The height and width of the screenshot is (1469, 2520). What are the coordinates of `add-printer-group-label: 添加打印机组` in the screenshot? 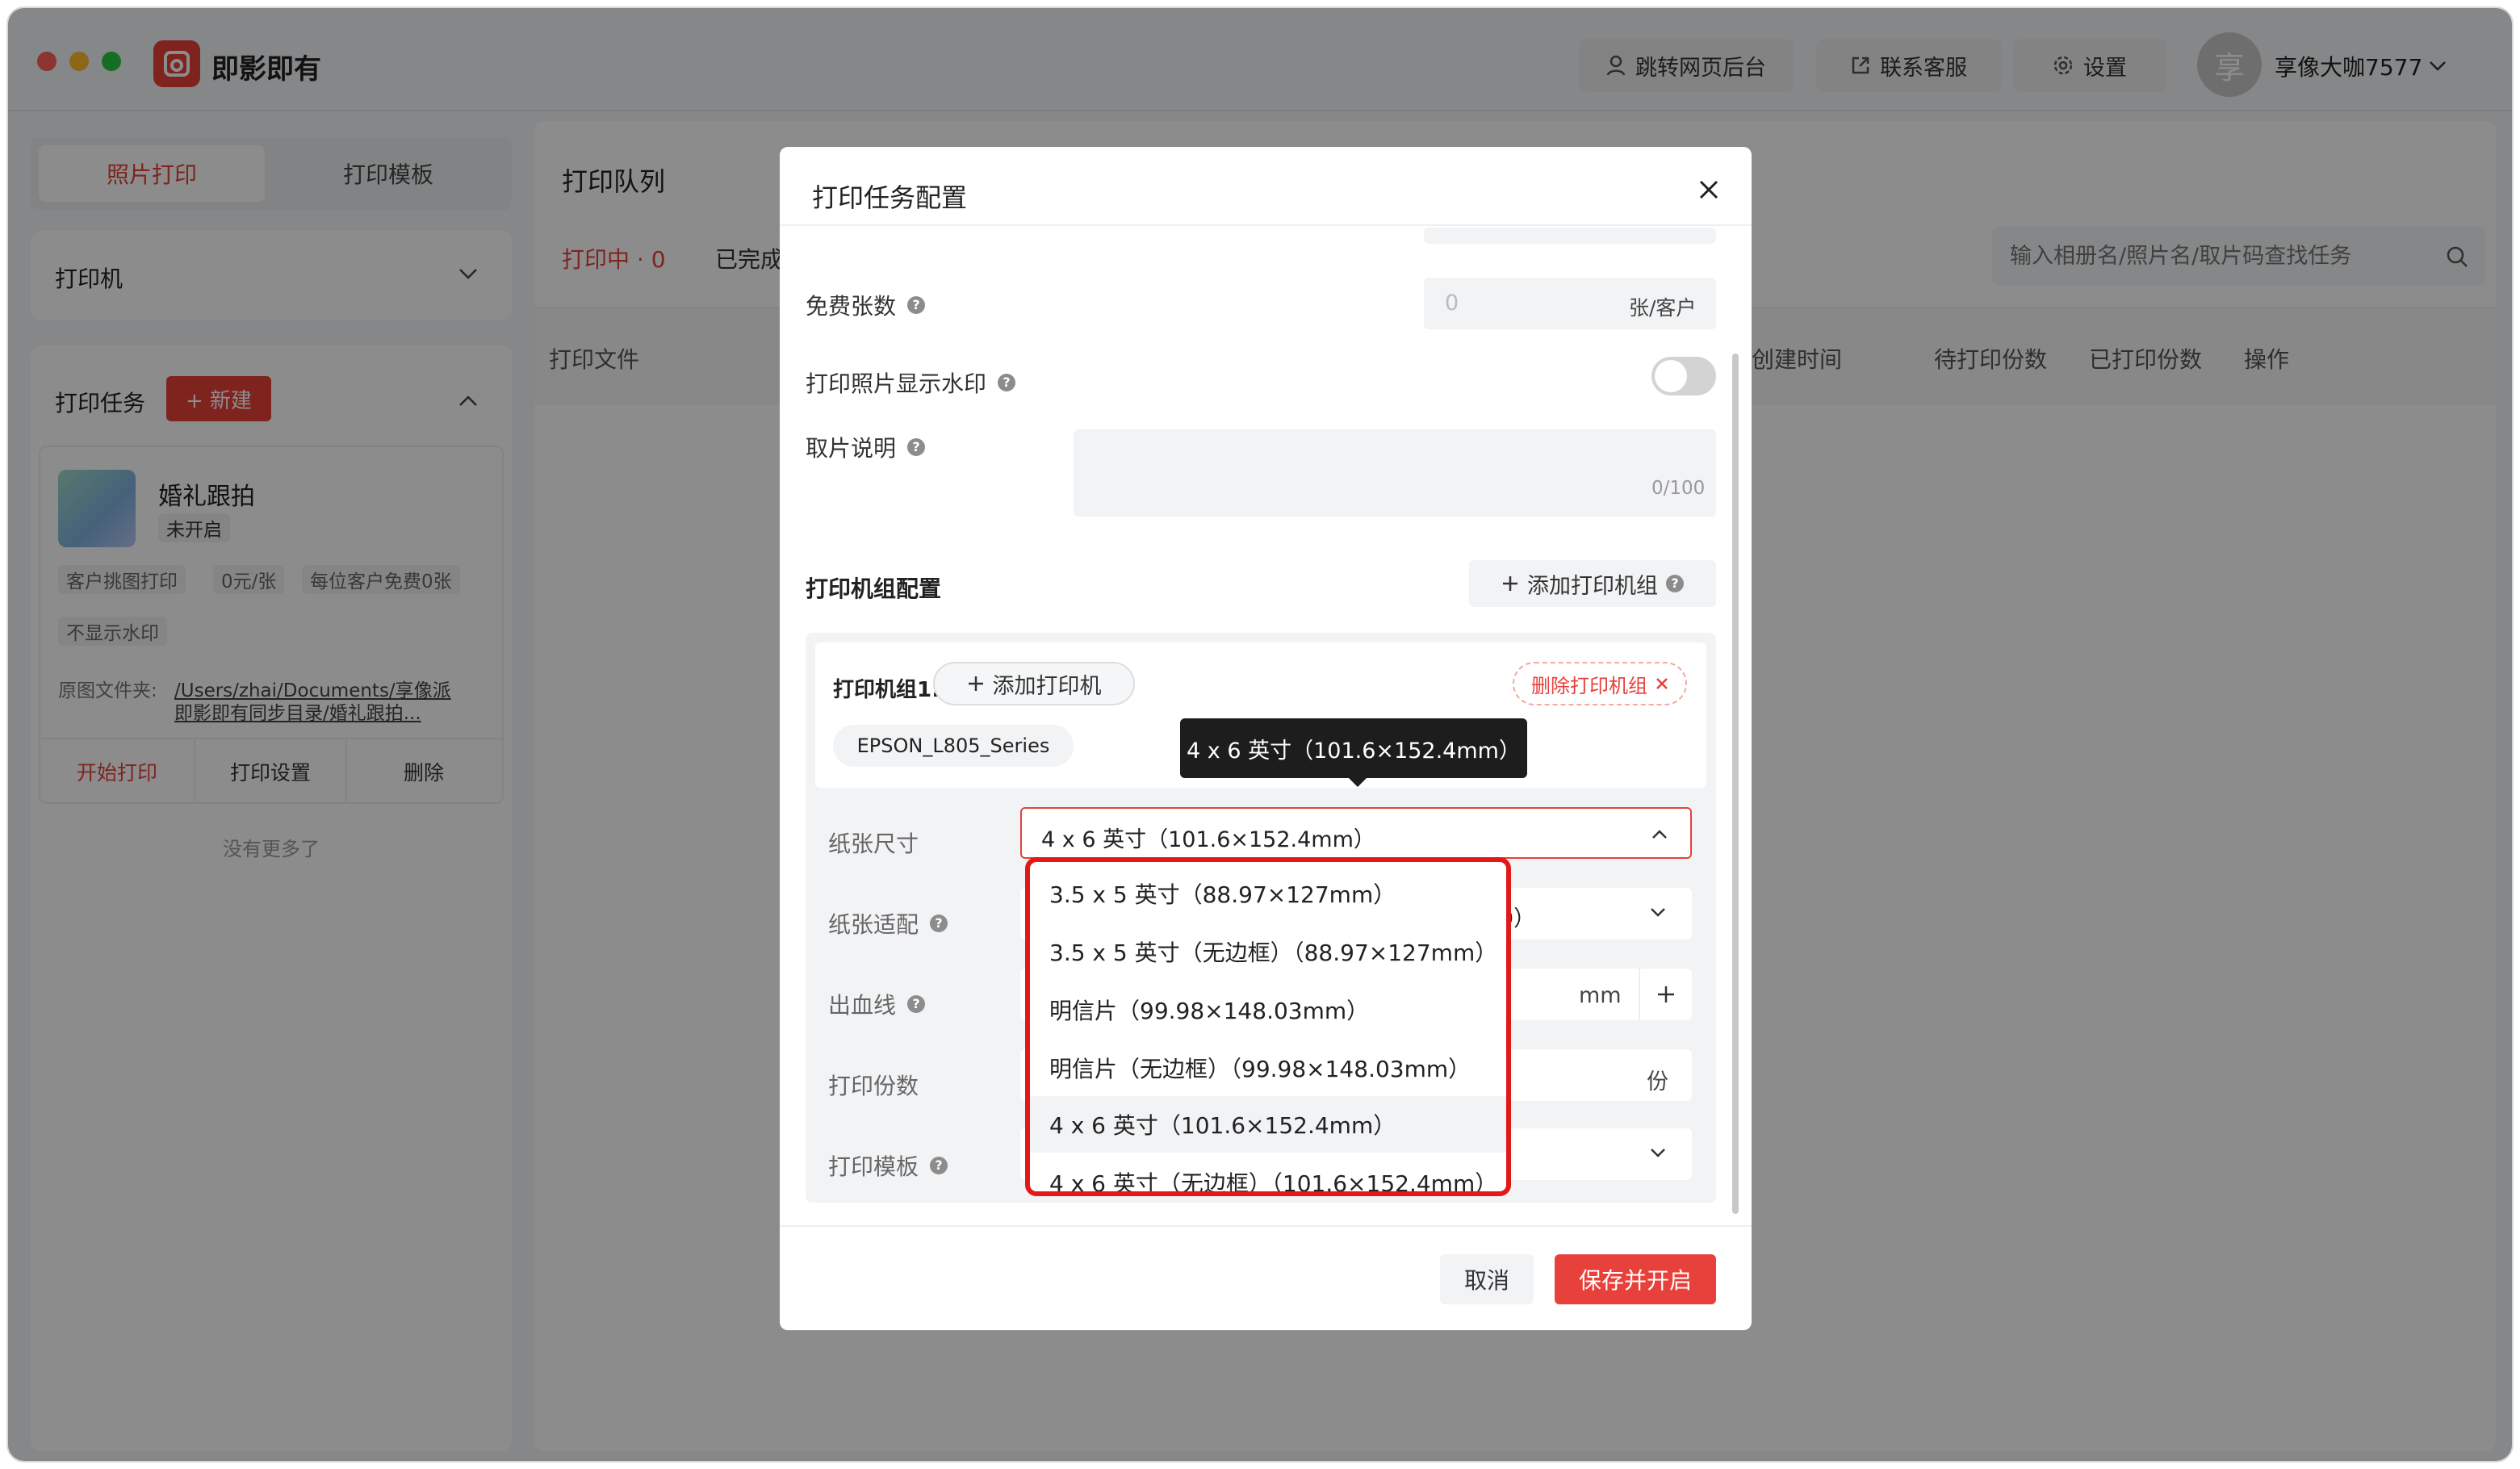 It's located at (1592, 586).